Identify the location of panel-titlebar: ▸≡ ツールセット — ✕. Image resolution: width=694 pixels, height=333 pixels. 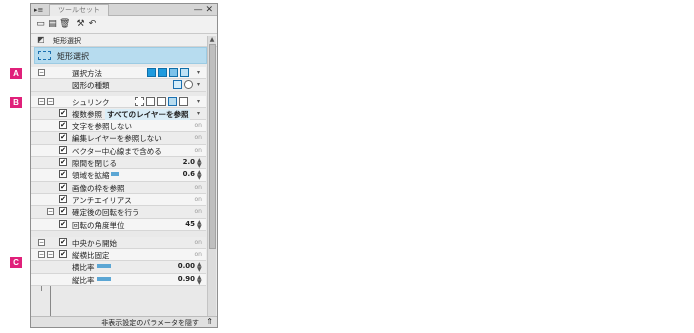
(124, 10).